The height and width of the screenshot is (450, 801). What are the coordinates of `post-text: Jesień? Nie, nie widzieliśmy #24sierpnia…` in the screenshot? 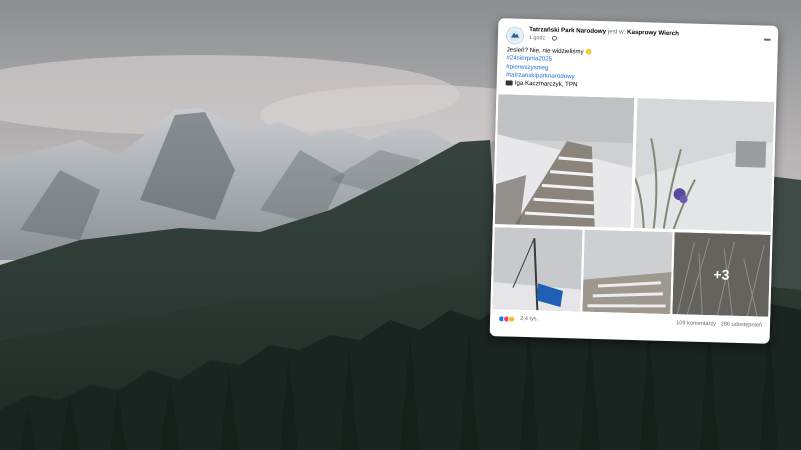 It's located at (637, 70).